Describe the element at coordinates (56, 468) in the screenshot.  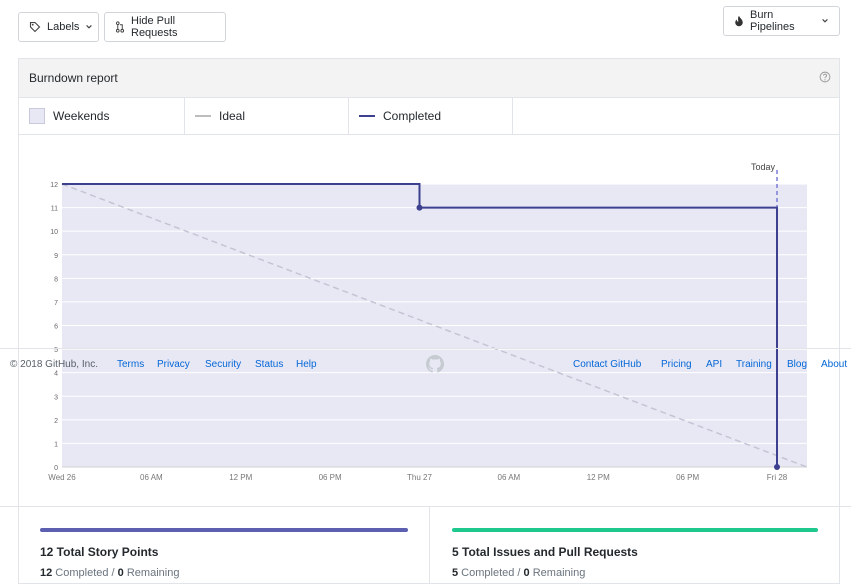
I see `y-tick-label: 0` at that location.